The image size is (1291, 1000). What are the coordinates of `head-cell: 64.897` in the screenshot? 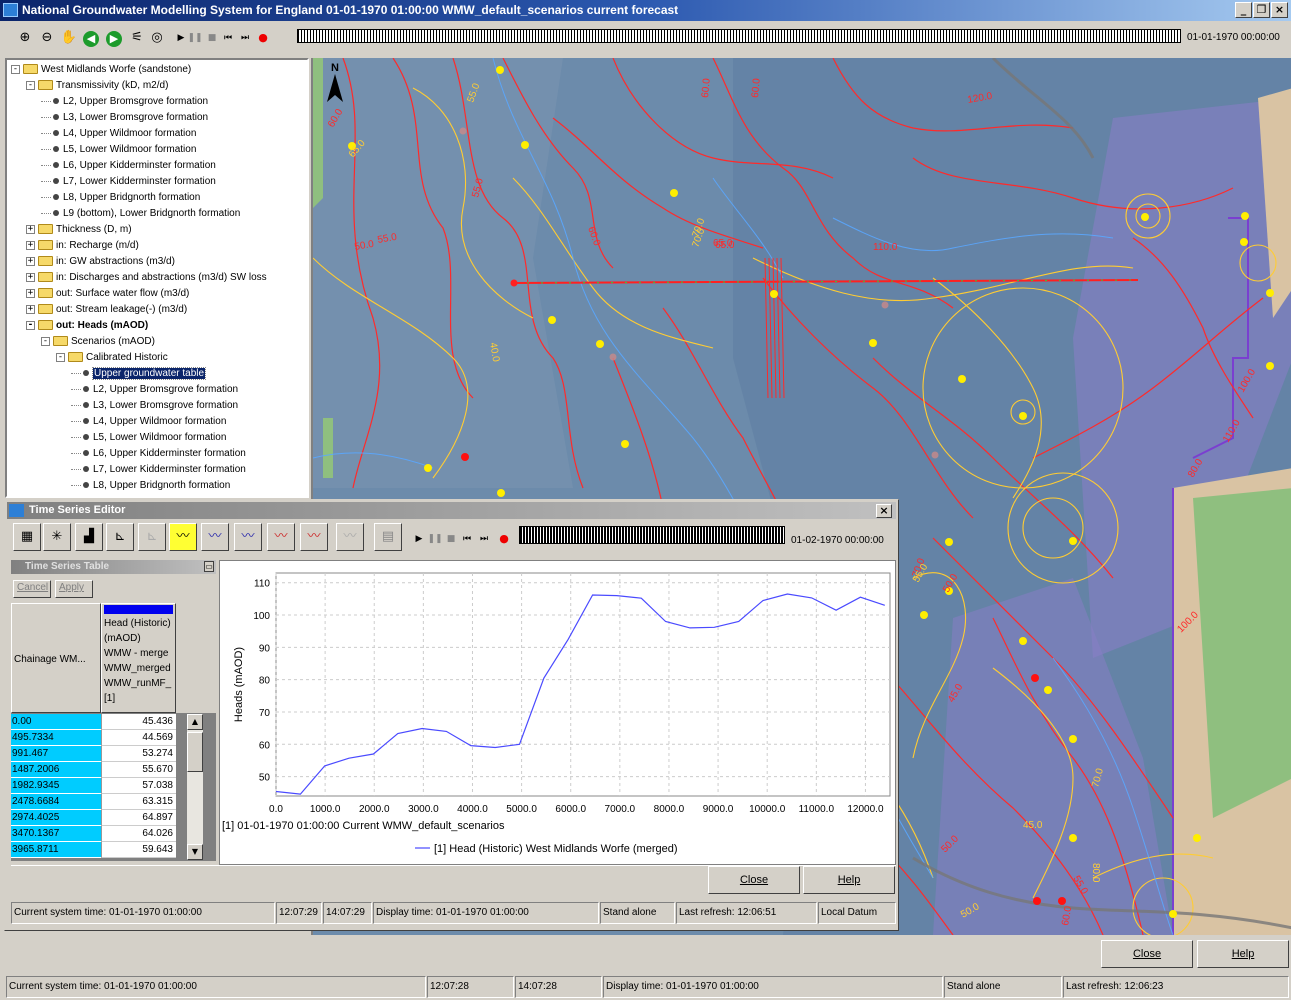 It's located at (138, 818).